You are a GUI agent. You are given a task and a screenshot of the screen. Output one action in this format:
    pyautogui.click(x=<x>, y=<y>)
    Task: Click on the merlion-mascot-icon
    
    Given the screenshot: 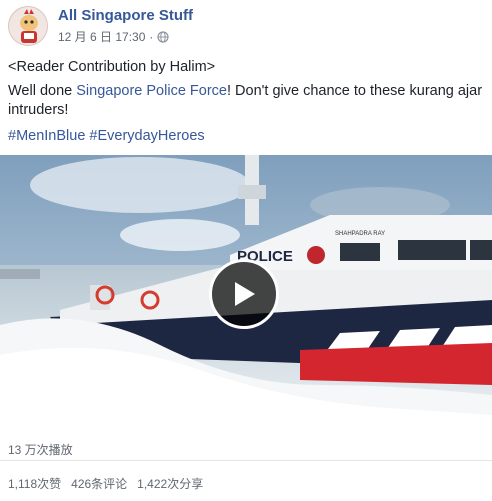 What is the action you would take?
    pyautogui.click(x=28, y=26)
    